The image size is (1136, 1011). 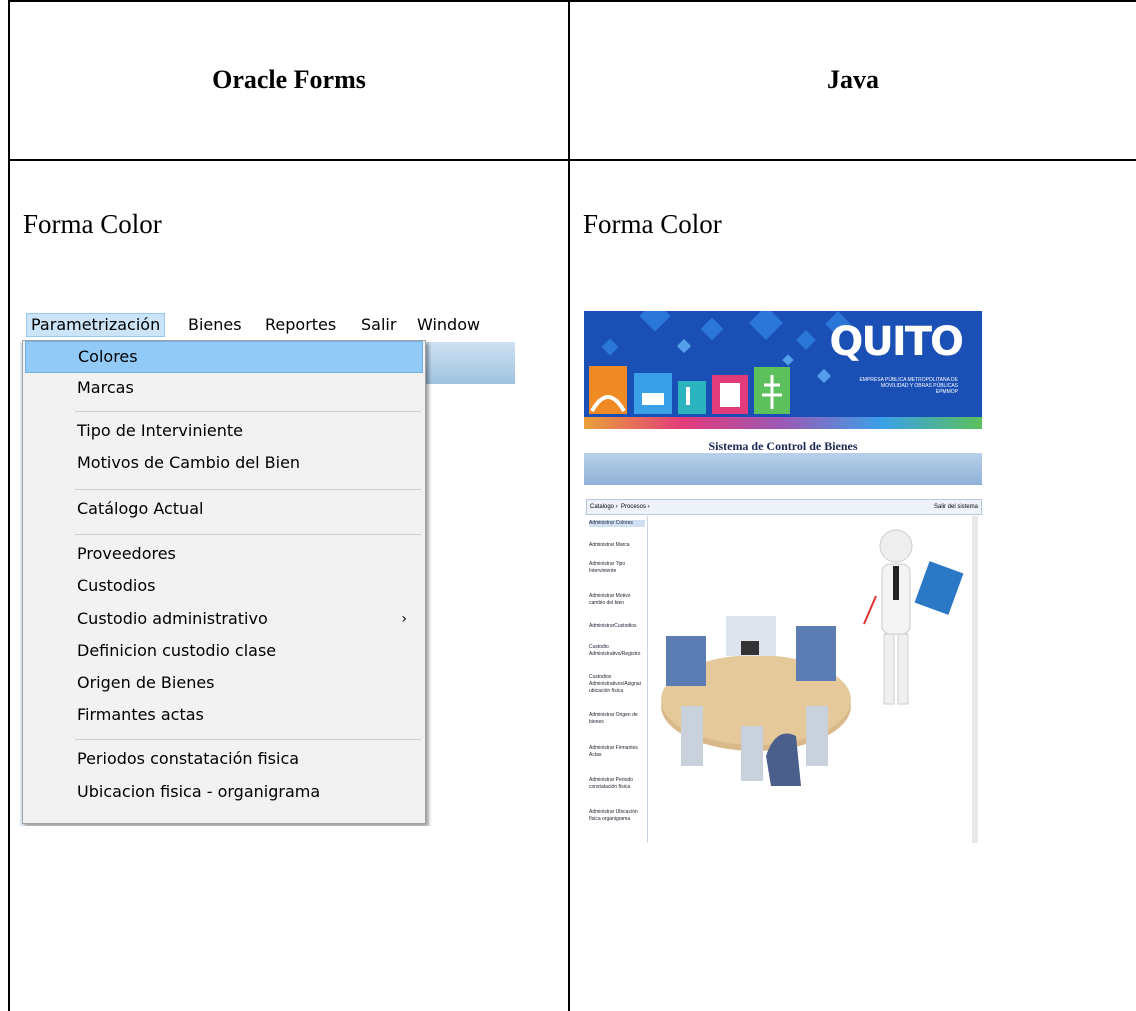 I want to click on office-illustration, so click(x=812, y=657).